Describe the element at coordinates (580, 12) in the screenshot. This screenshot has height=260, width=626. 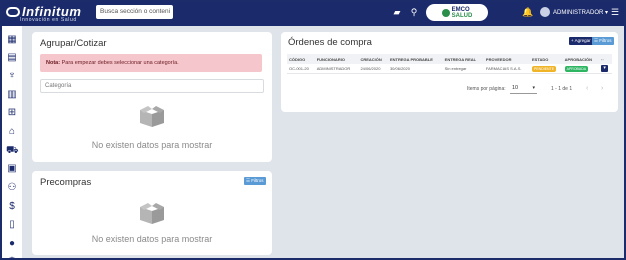
I see `user-menu: ADMINISTRADOR ▾` at that location.